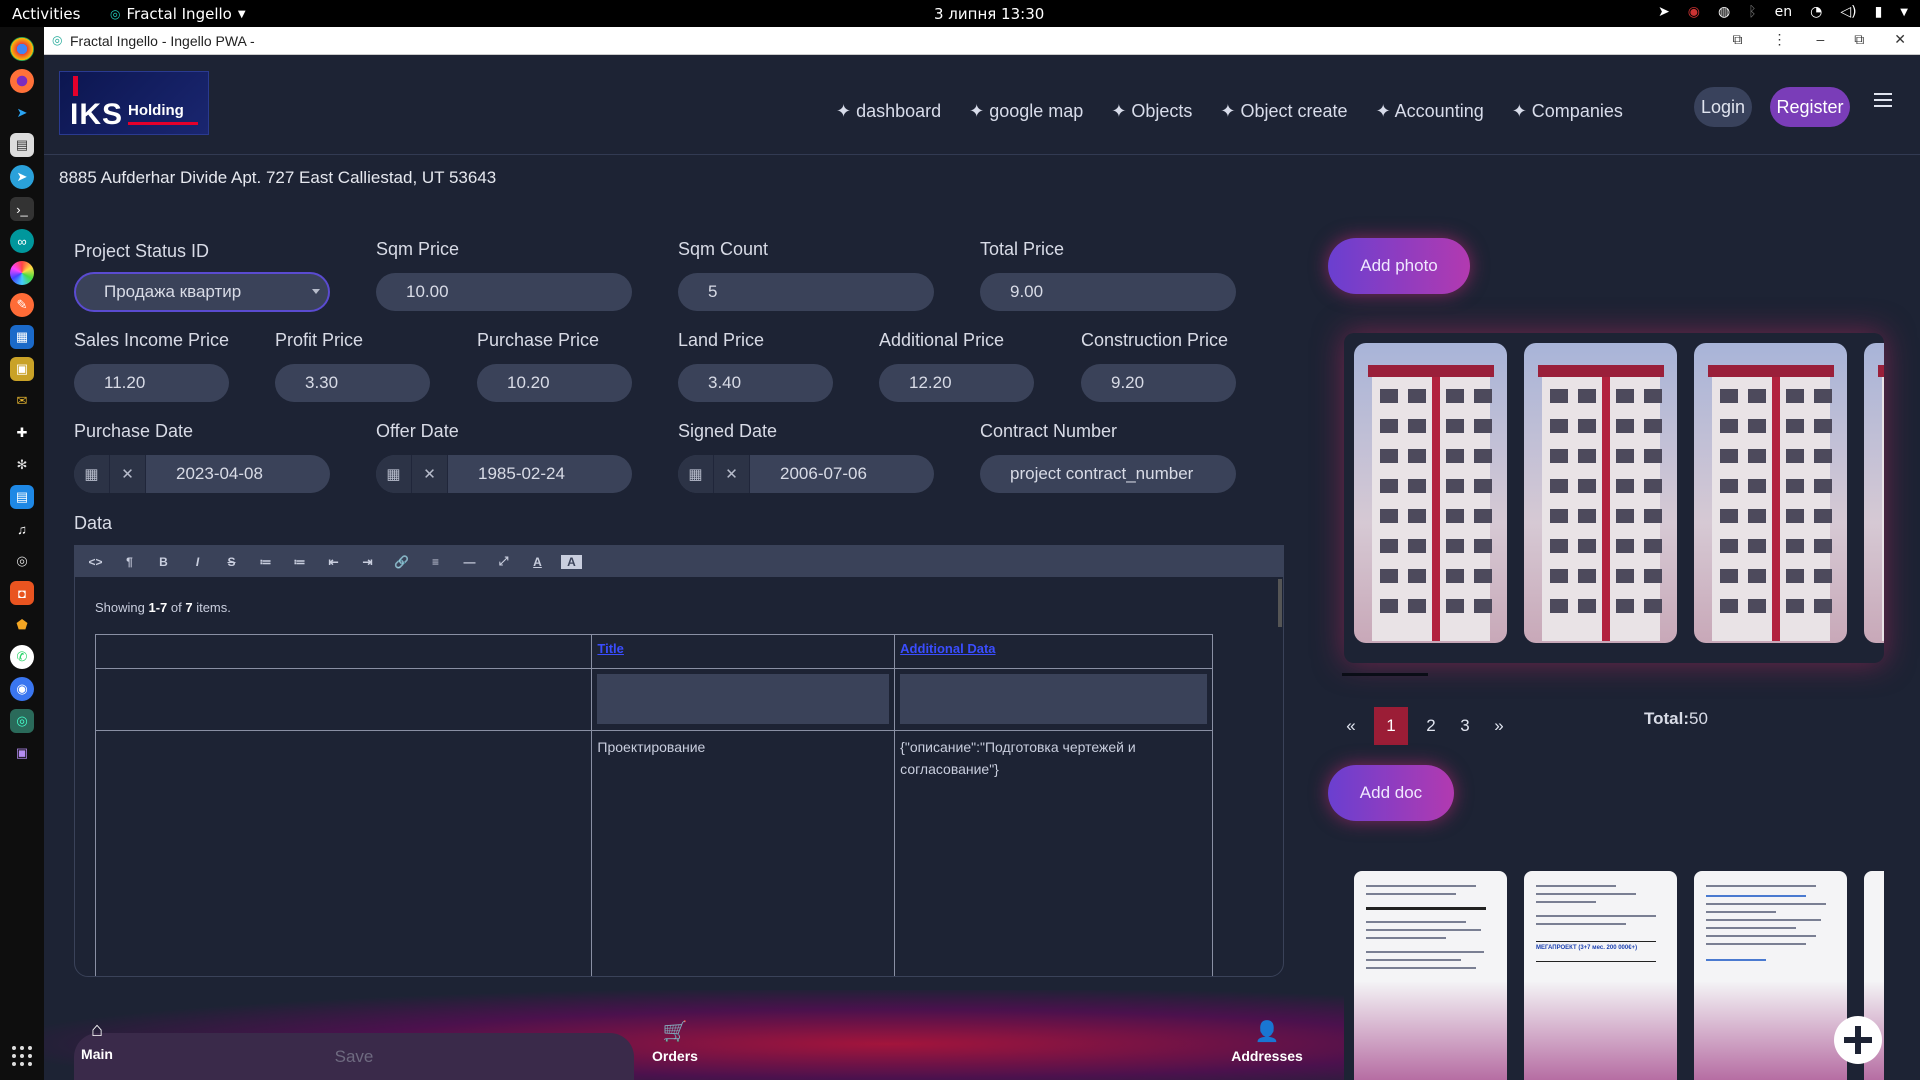 This screenshot has height=1080, width=1920. Describe the element at coordinates (1499, 726) in the screenshot. I see `page-next: »` at that location.